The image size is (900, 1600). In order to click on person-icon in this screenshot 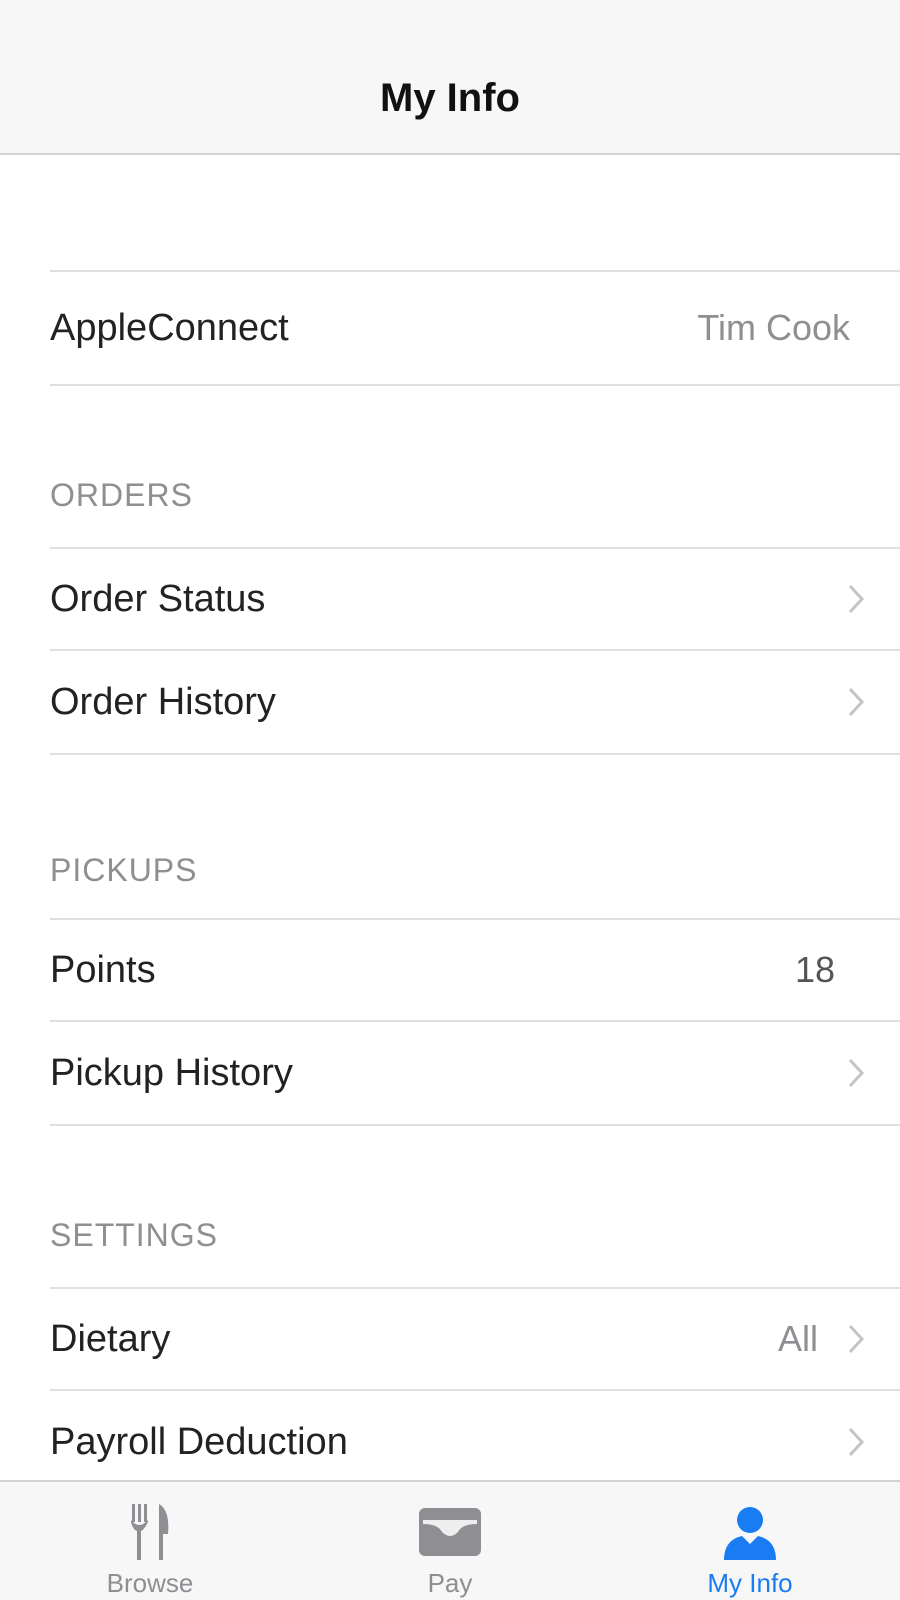, I will do `click(750, 1532)`.